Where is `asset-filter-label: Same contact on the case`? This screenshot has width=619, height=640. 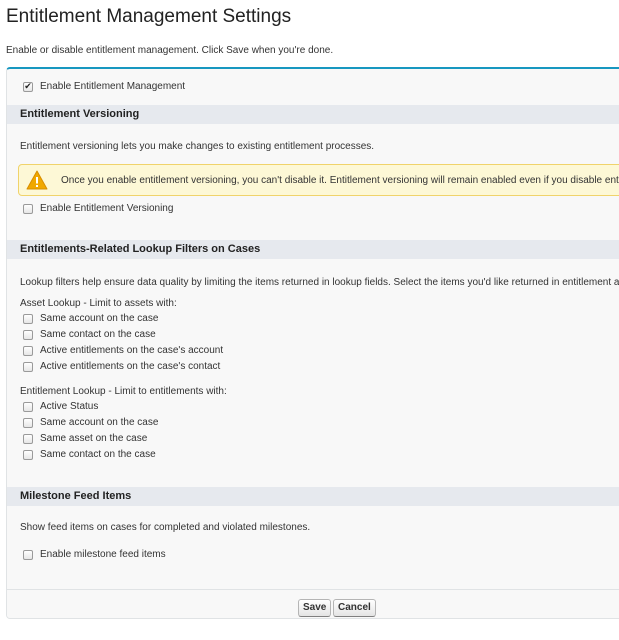 asset-filter-label: Same contact on the case is located at coordinates (98, 334).